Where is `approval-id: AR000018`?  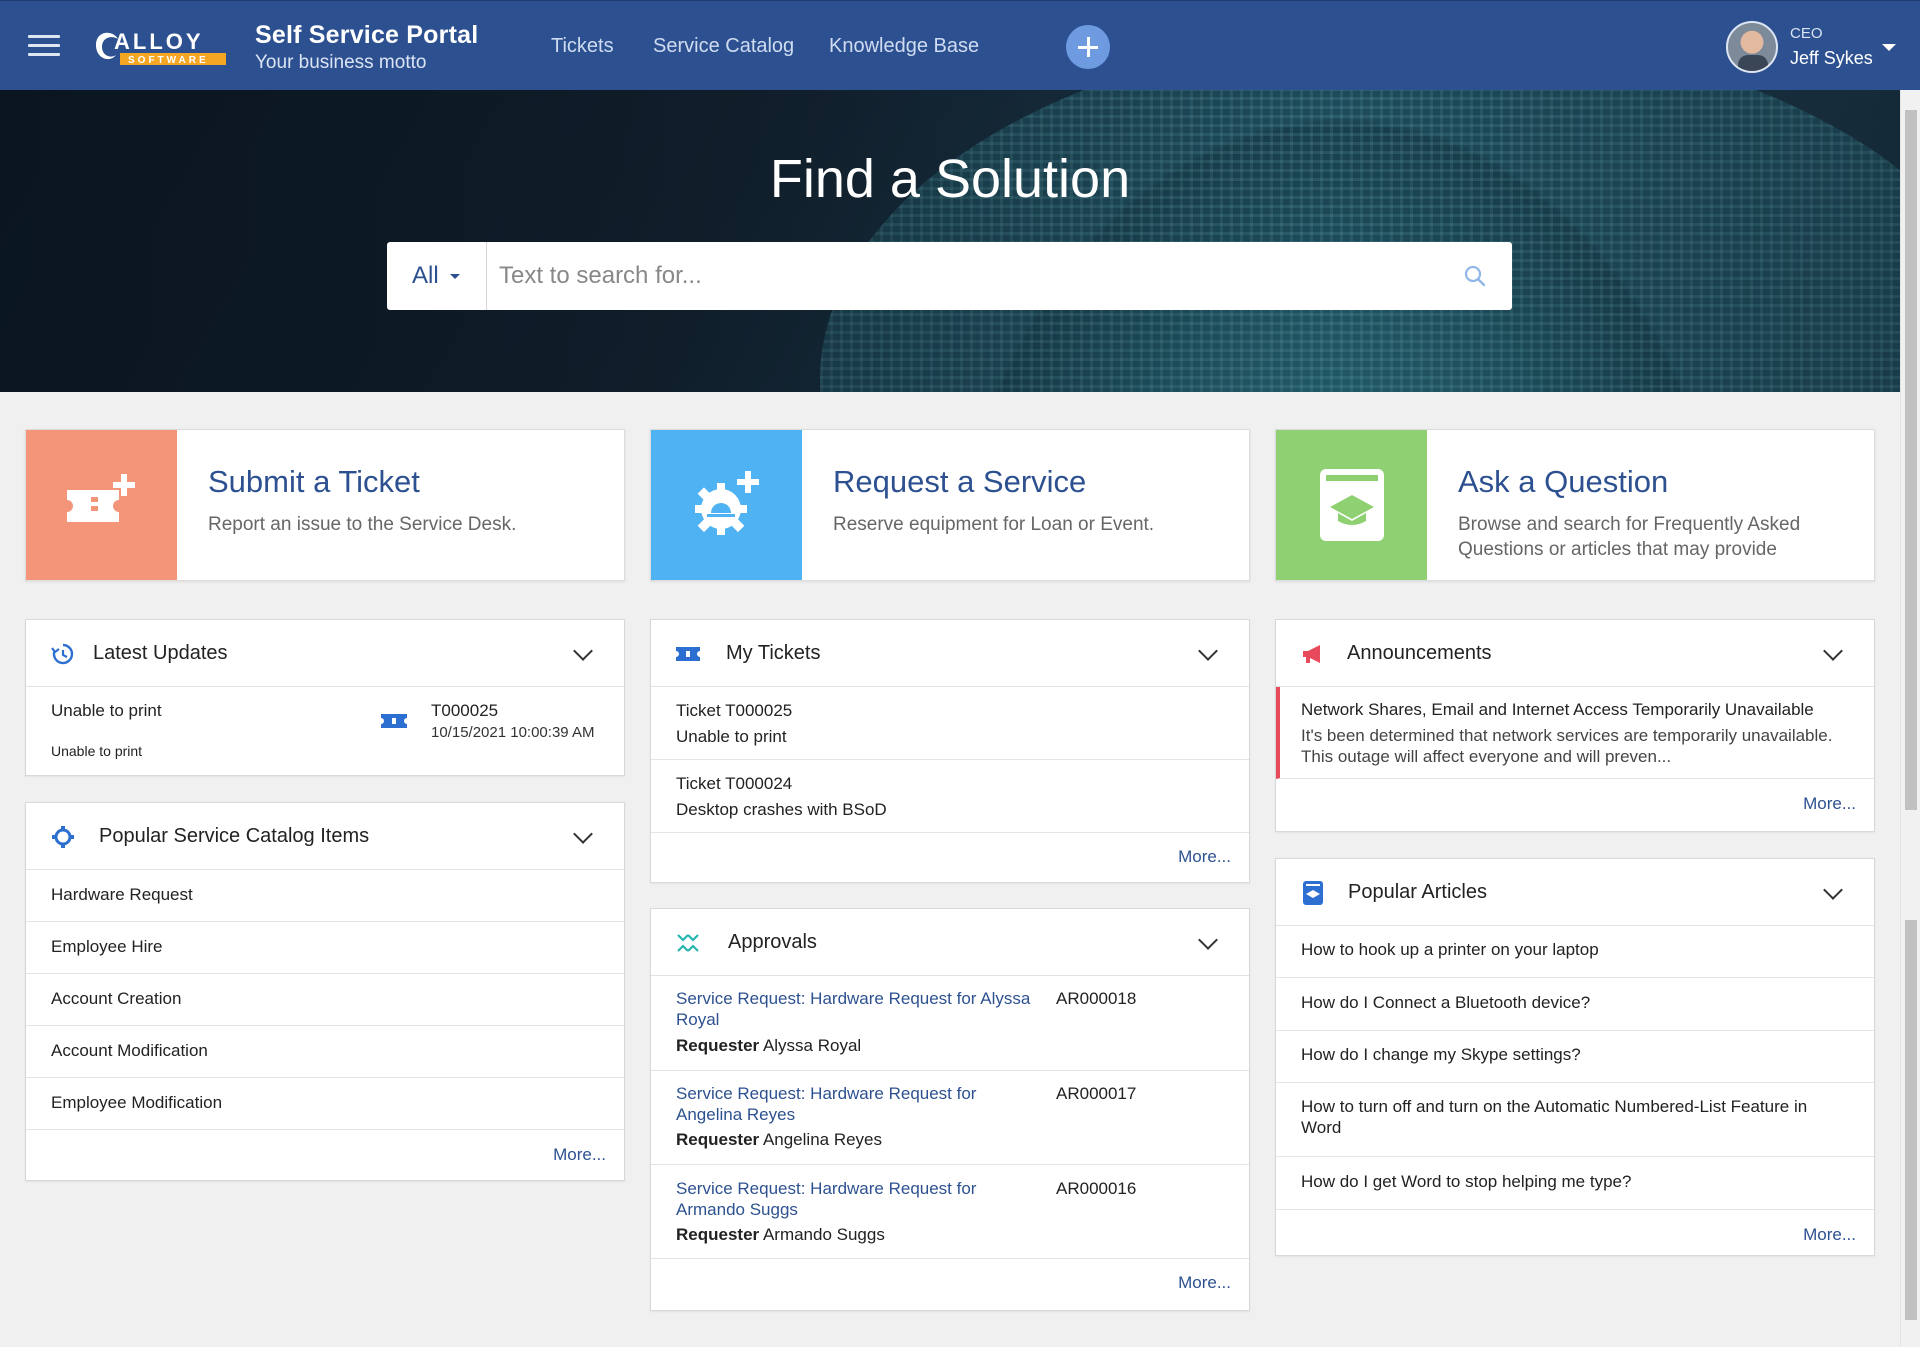 approval-id: AR000018 is located at coordinates (1096, 998).